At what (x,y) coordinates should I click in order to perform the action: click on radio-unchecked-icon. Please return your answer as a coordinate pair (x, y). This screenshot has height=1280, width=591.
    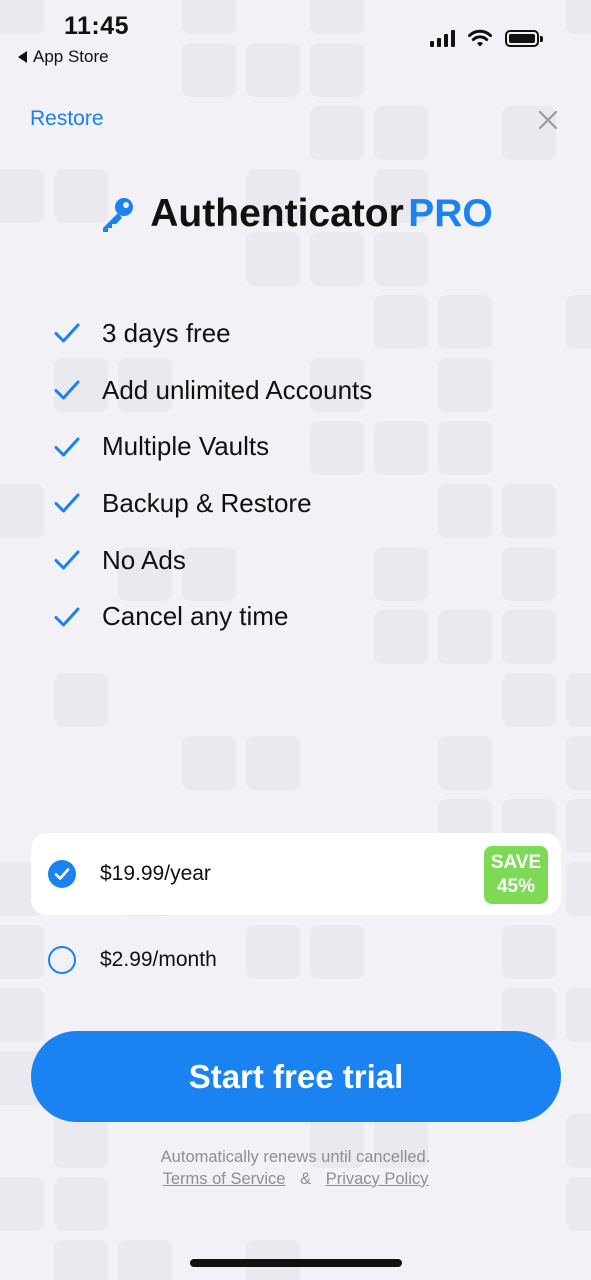
    Looking at the image, I should click on (62, 960).